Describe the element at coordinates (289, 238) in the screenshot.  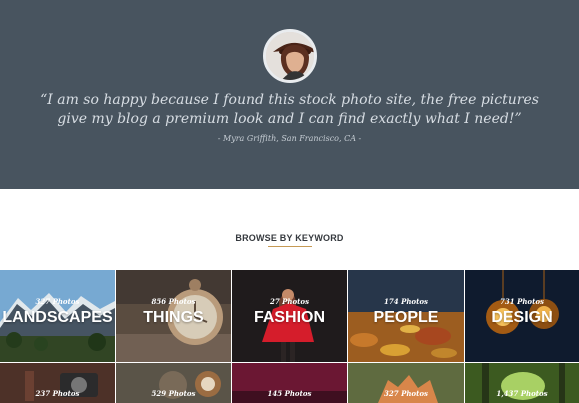
I see `browse-heading: BROWSE BY KEYWORD` at that location.